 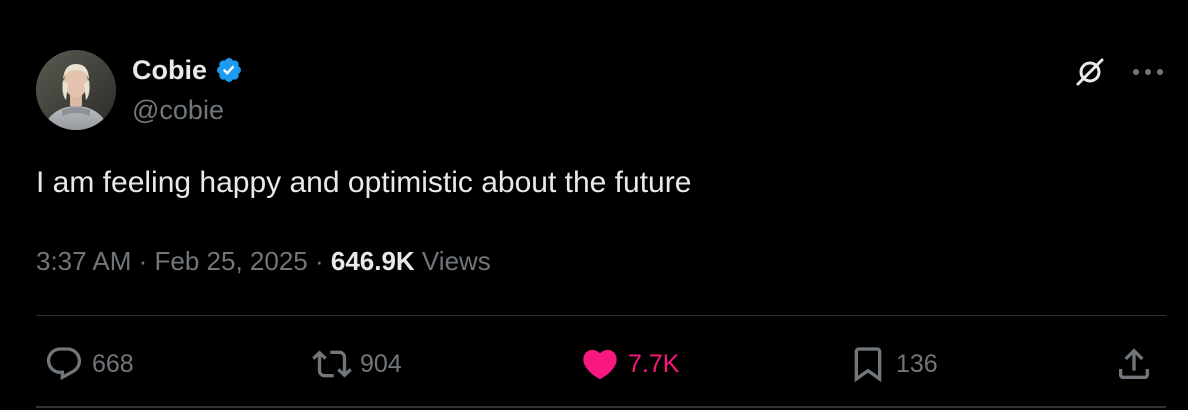 I want to click on heart-icon, so click(x=600, y=364).